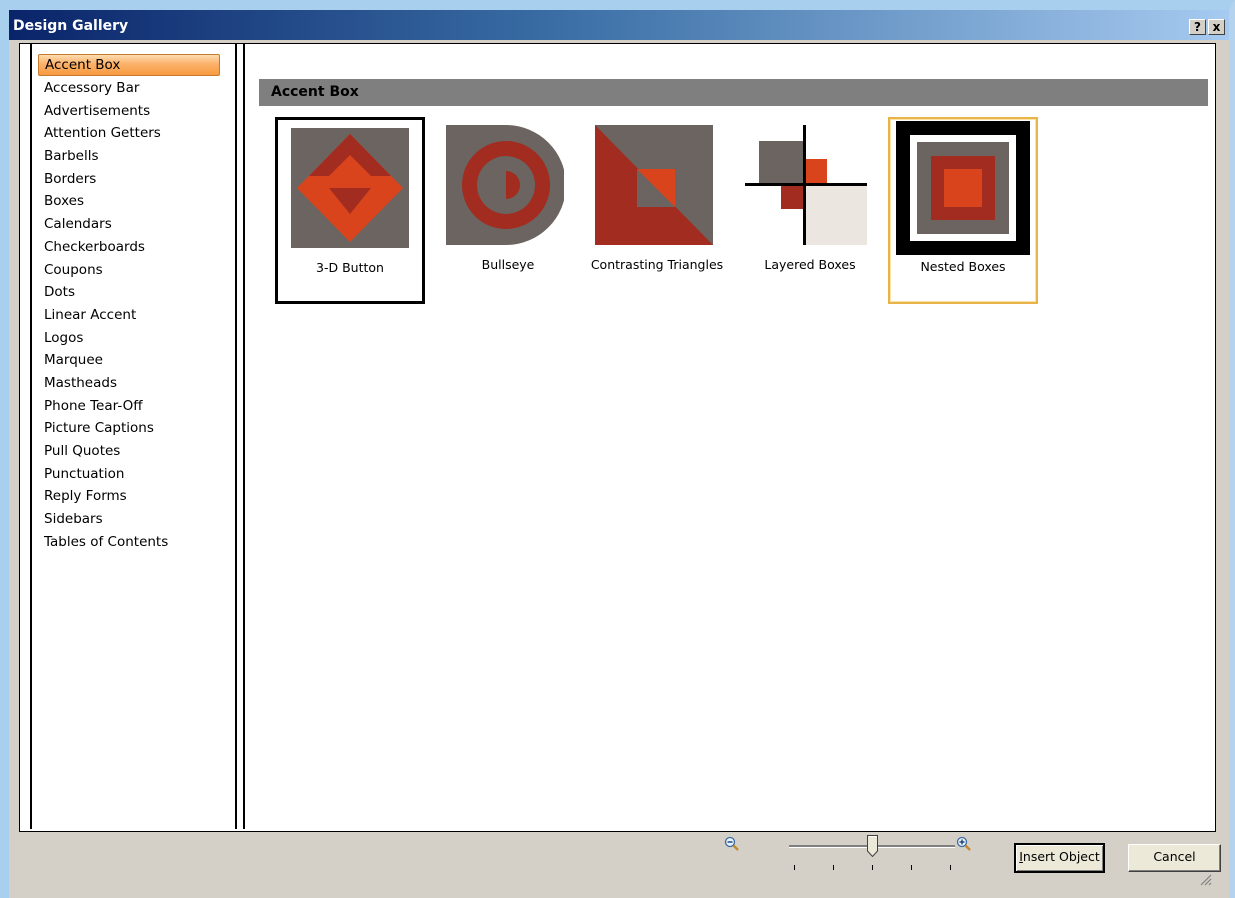  Describe the element at coordinates (872, 846) in the screenshot. I see `zoom-slider-thumb` at that location.